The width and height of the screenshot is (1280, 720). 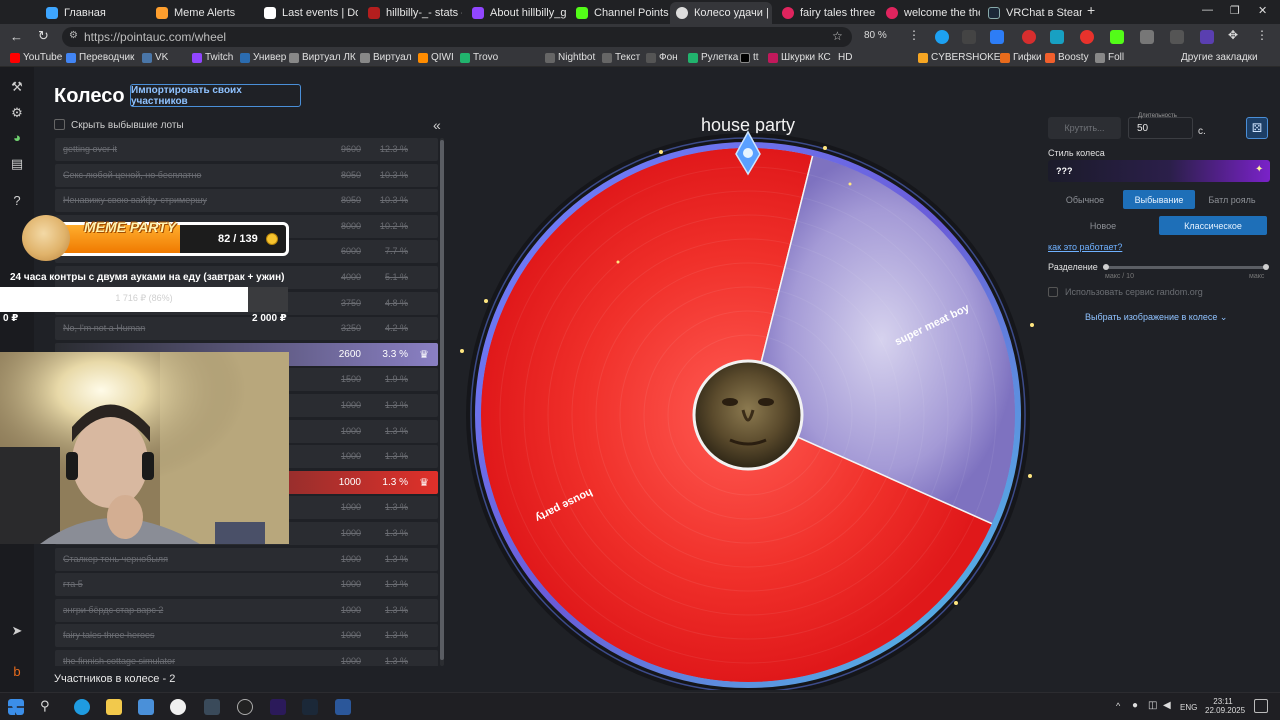 I want to click on bookmark-item: HD, so click(x=845, y=57).